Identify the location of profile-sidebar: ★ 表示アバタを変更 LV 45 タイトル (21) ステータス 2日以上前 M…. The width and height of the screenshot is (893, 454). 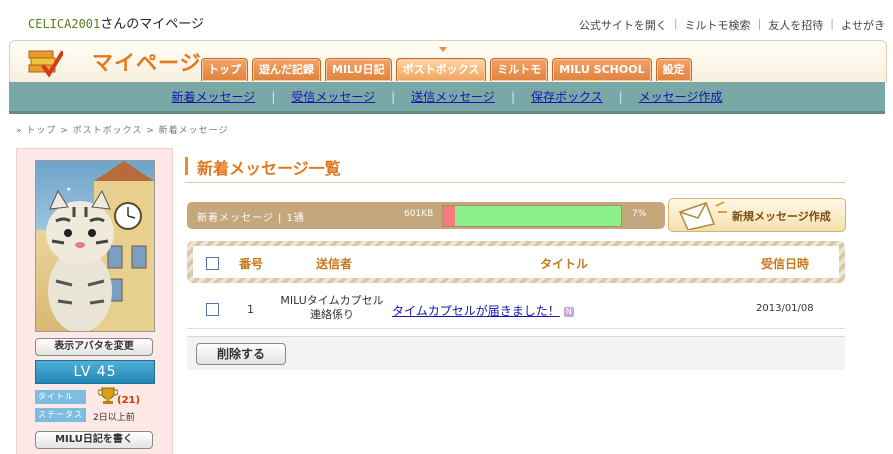
(94, 301).